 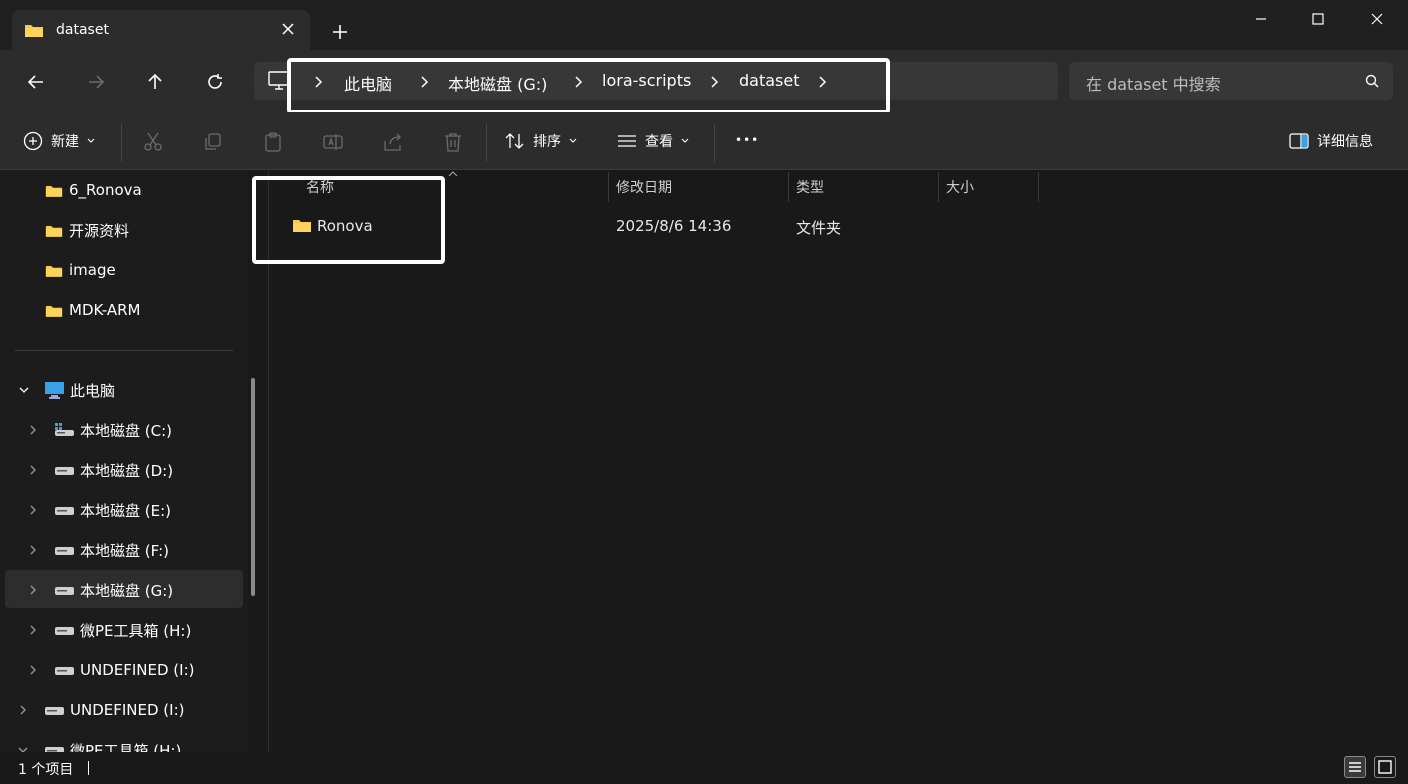 I want to click on sidebar-item-this-pc: 此电脑, so click(x=80, y=390).